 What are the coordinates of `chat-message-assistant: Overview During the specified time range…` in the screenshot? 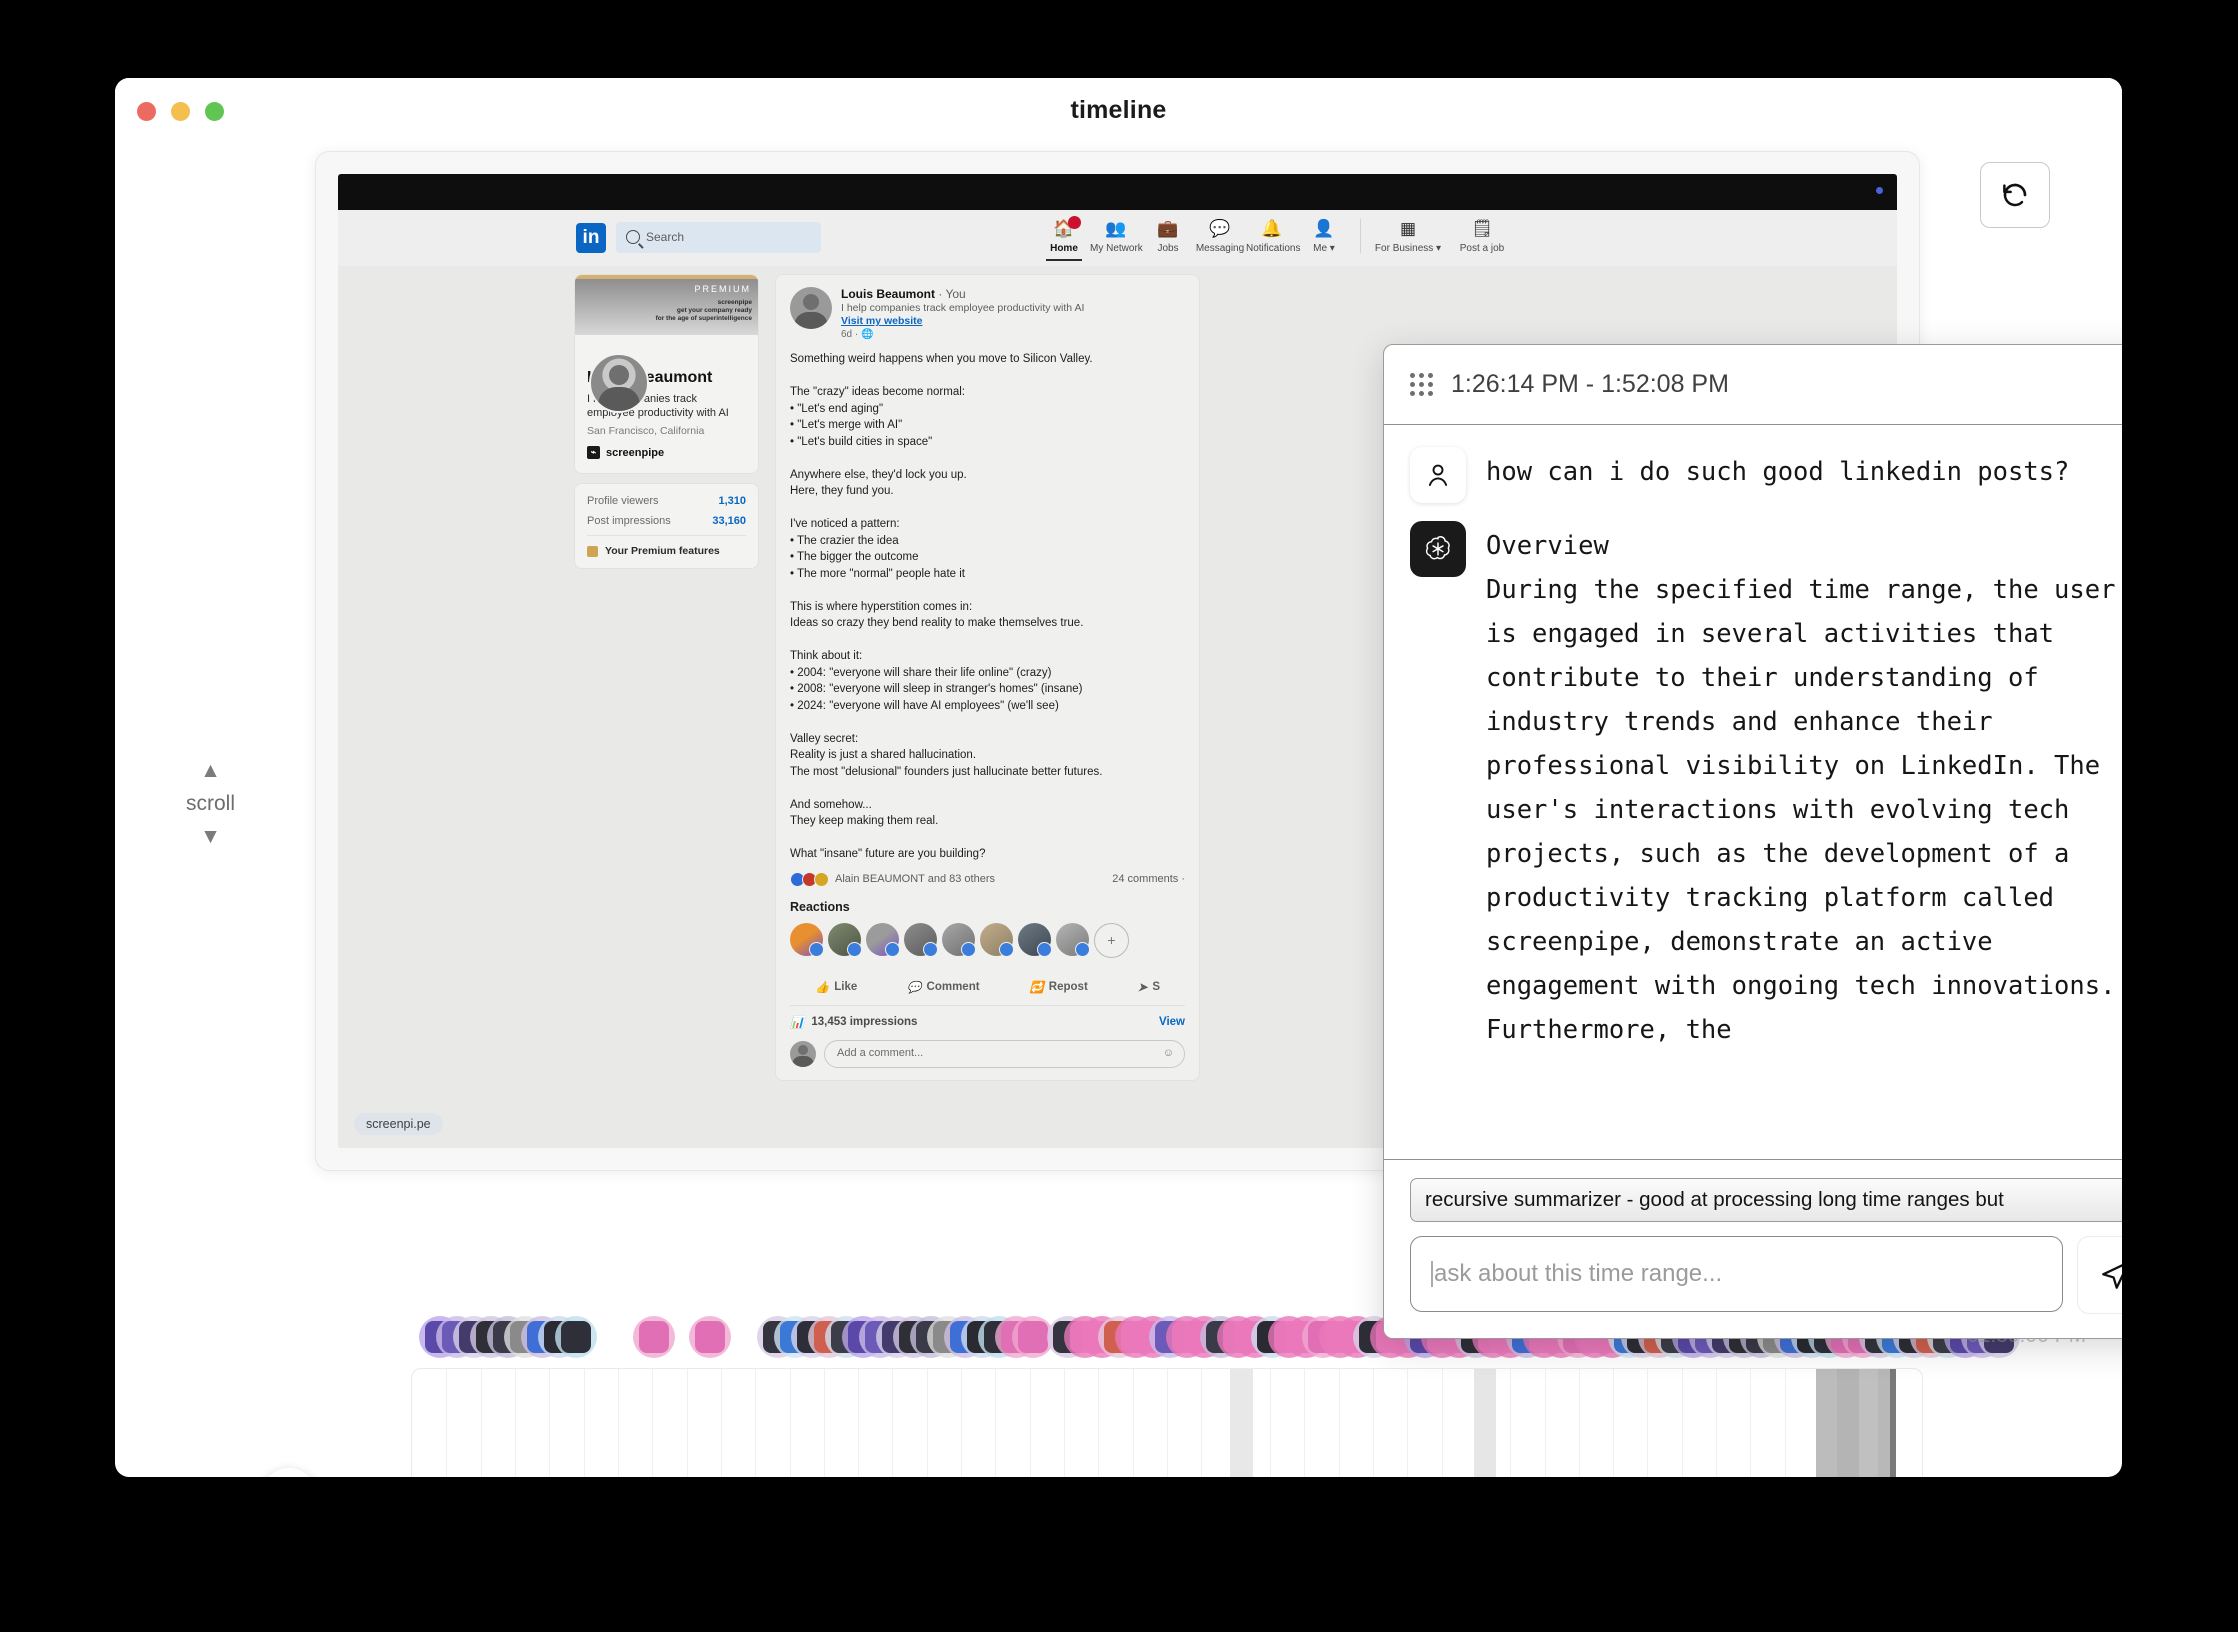 It's located at (1766, 786).